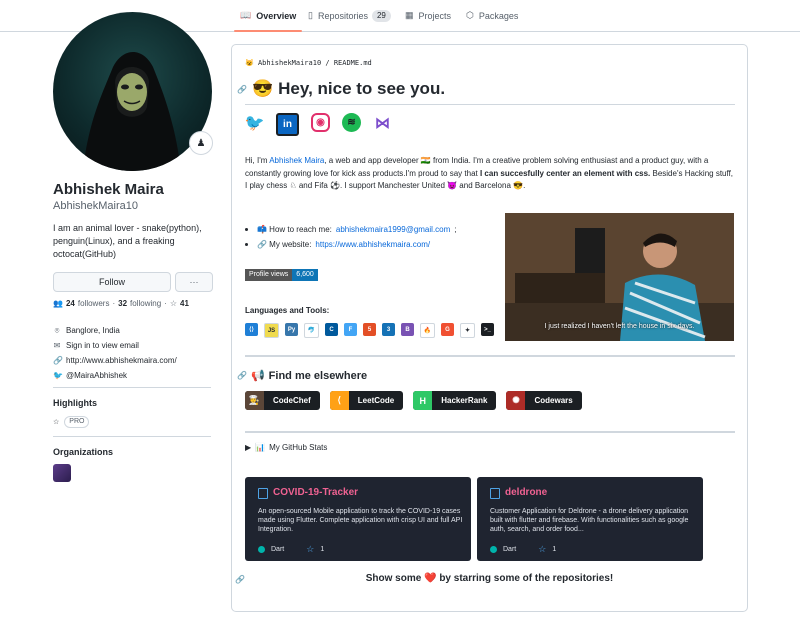 Image resolution: width=800 pixels, height=627 pixels. What do you see at coordinates (289, 63) in the screenshot?
I see `readme-user: AbhishekMaira10` at bounding box center [289, 63].